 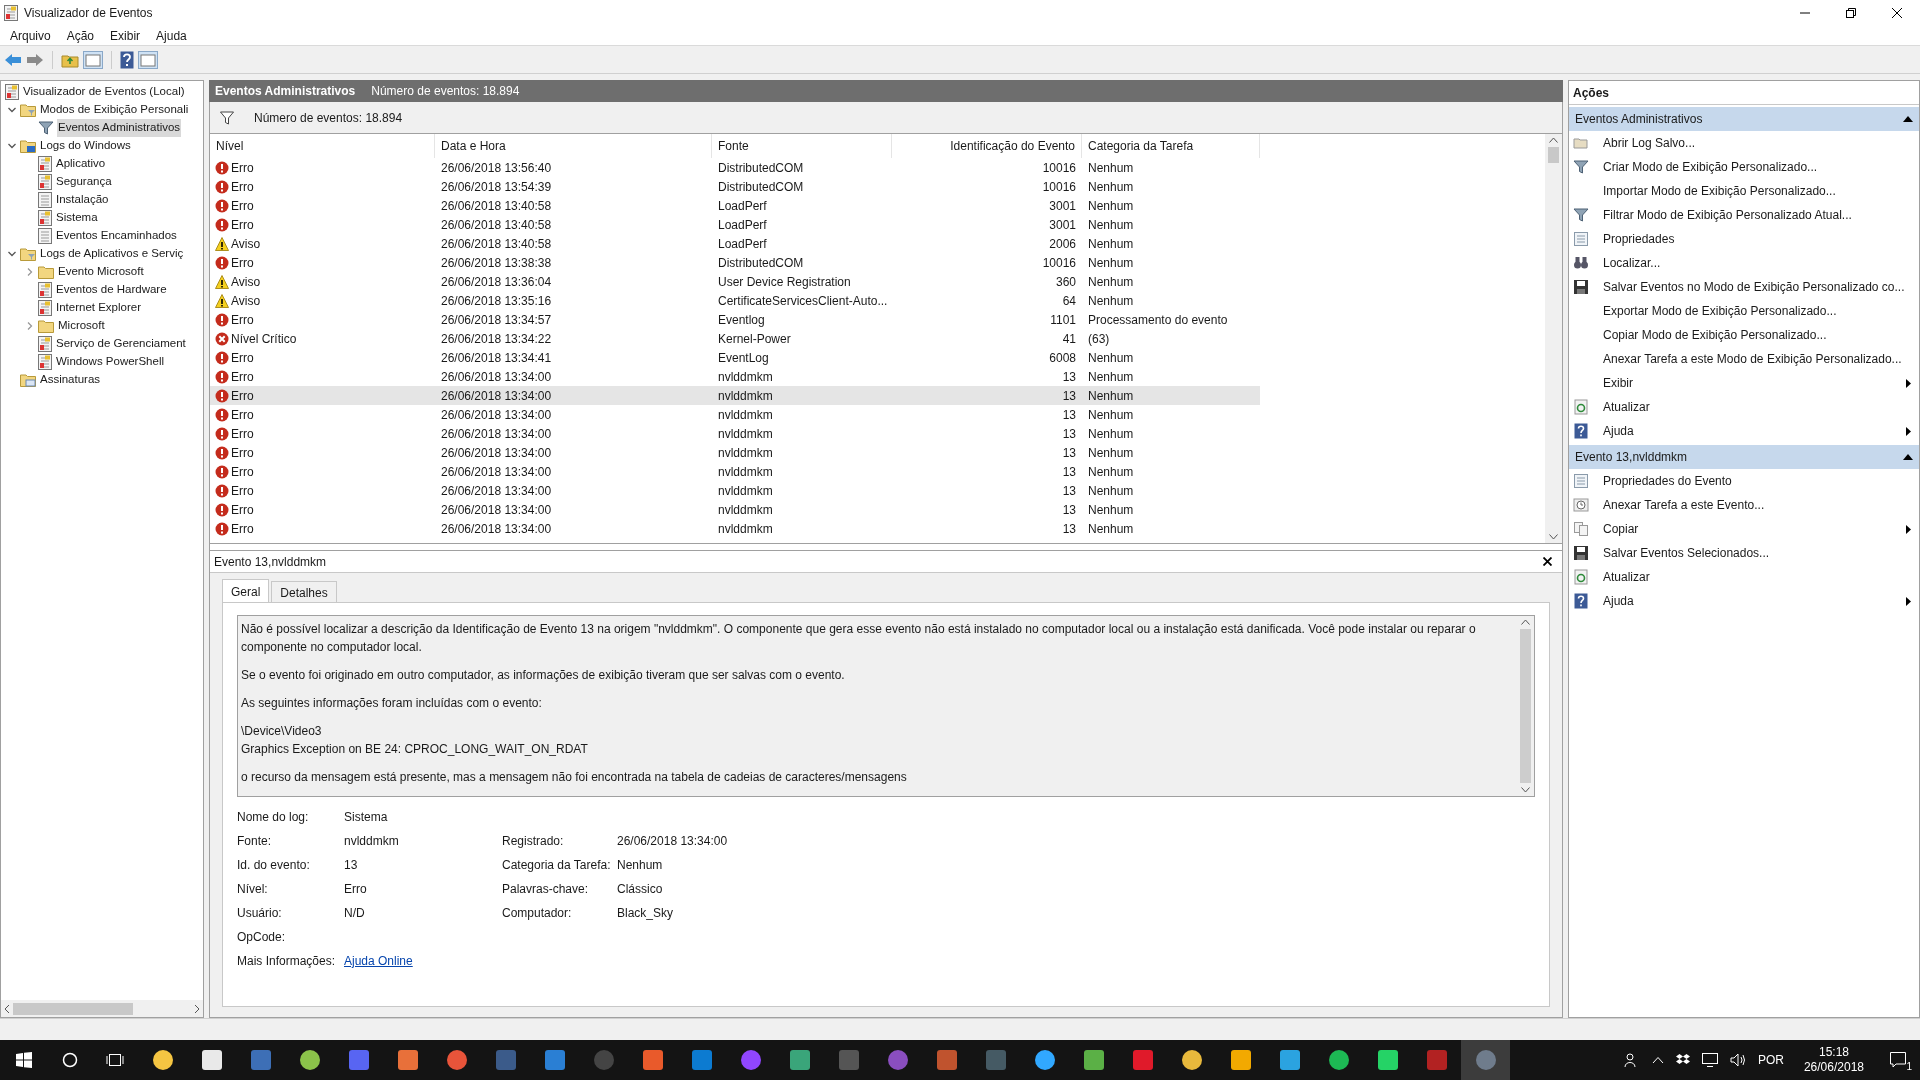 What do you see at coordinates (121, 344) in the screenshot?
I see `tree-item: Serviço de Gerenciament` at bounding box center [121, 344].